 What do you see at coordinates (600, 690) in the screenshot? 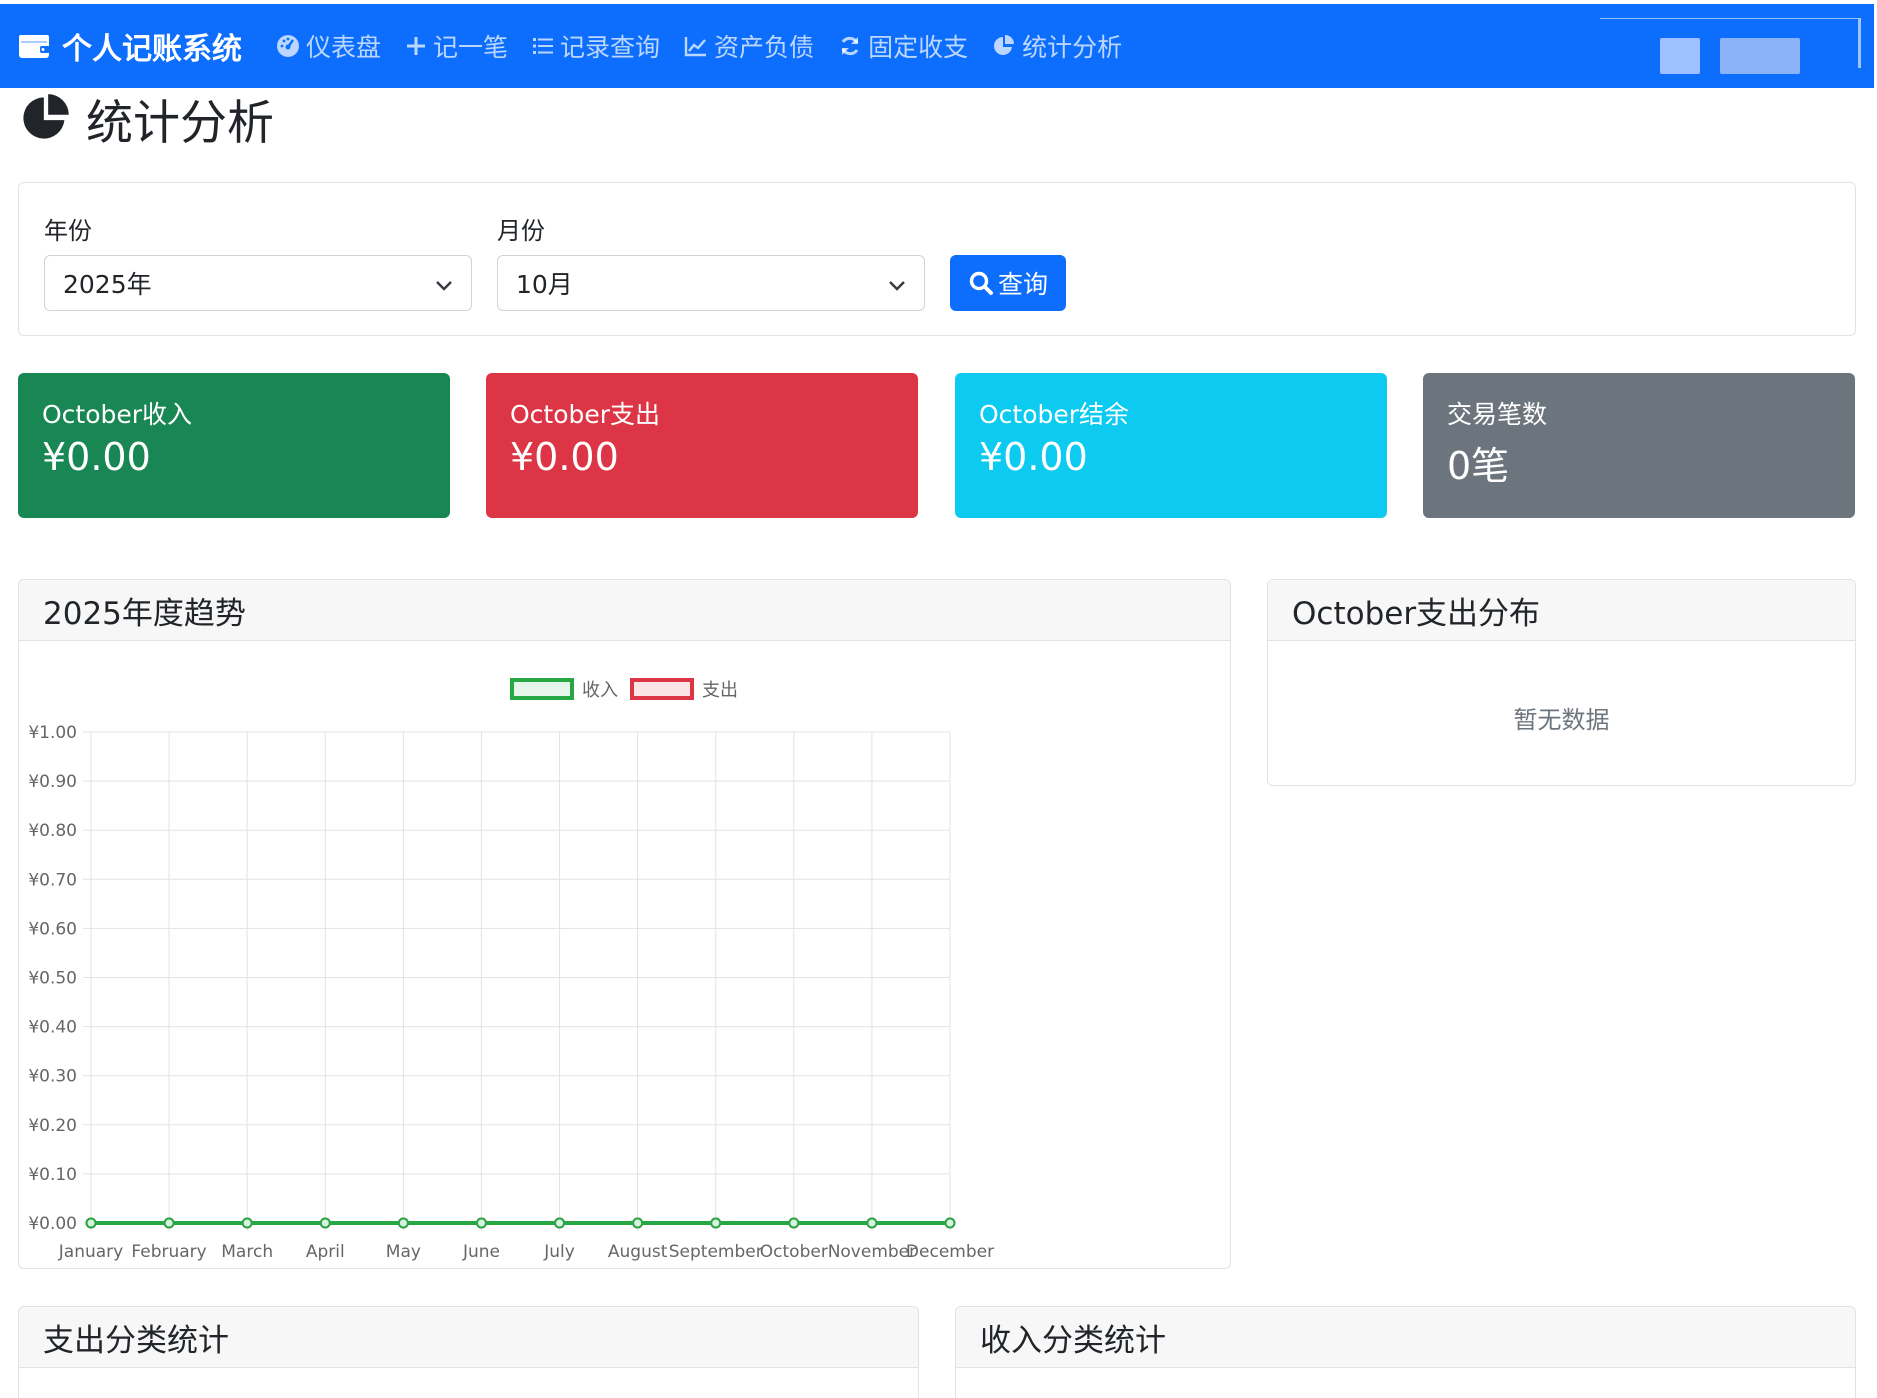
I see `legend-label: 收入` at bounding box center [600, 690].